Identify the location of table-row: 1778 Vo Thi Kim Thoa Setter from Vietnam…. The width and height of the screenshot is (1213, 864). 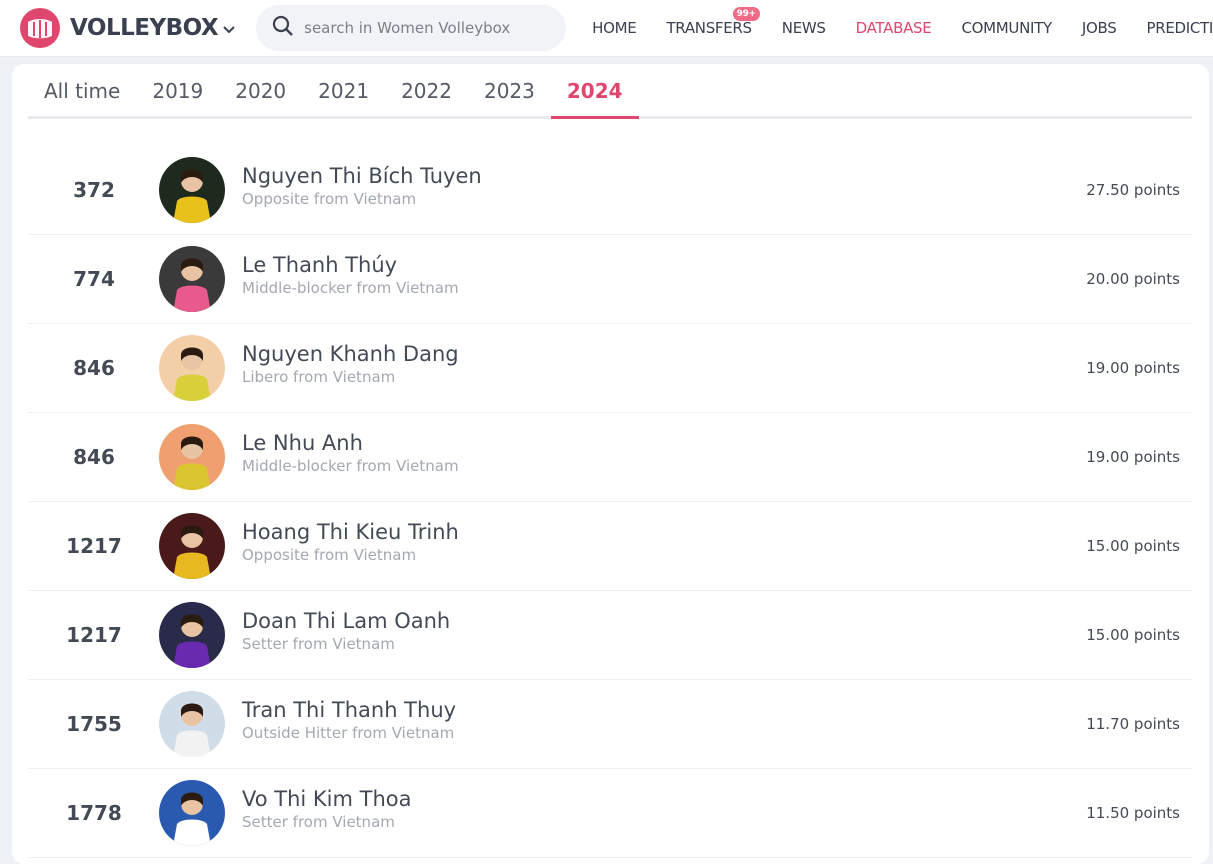
(610, 813).